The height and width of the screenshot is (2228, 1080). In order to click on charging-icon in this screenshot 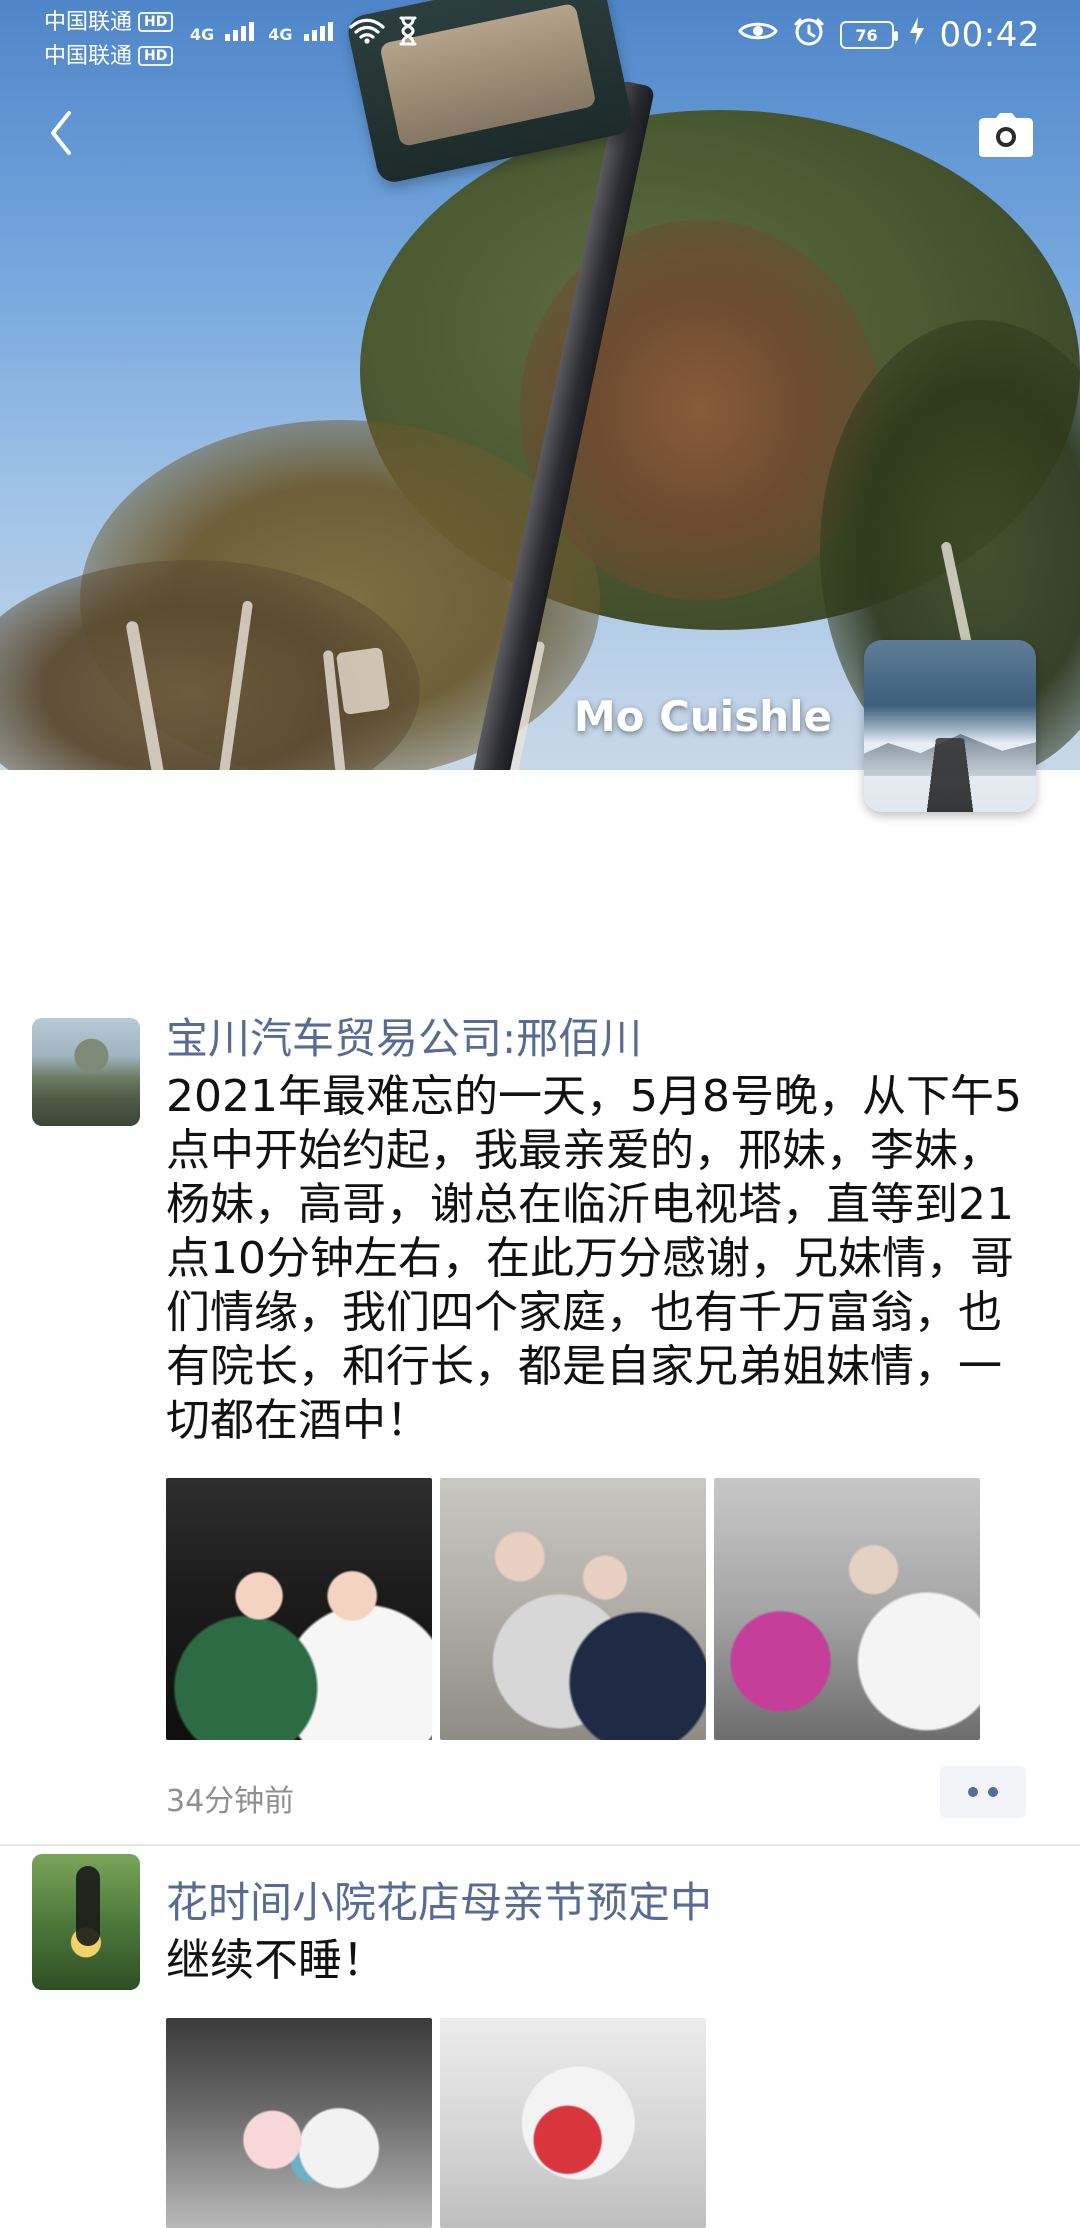, I will do `click(917, 35)`.